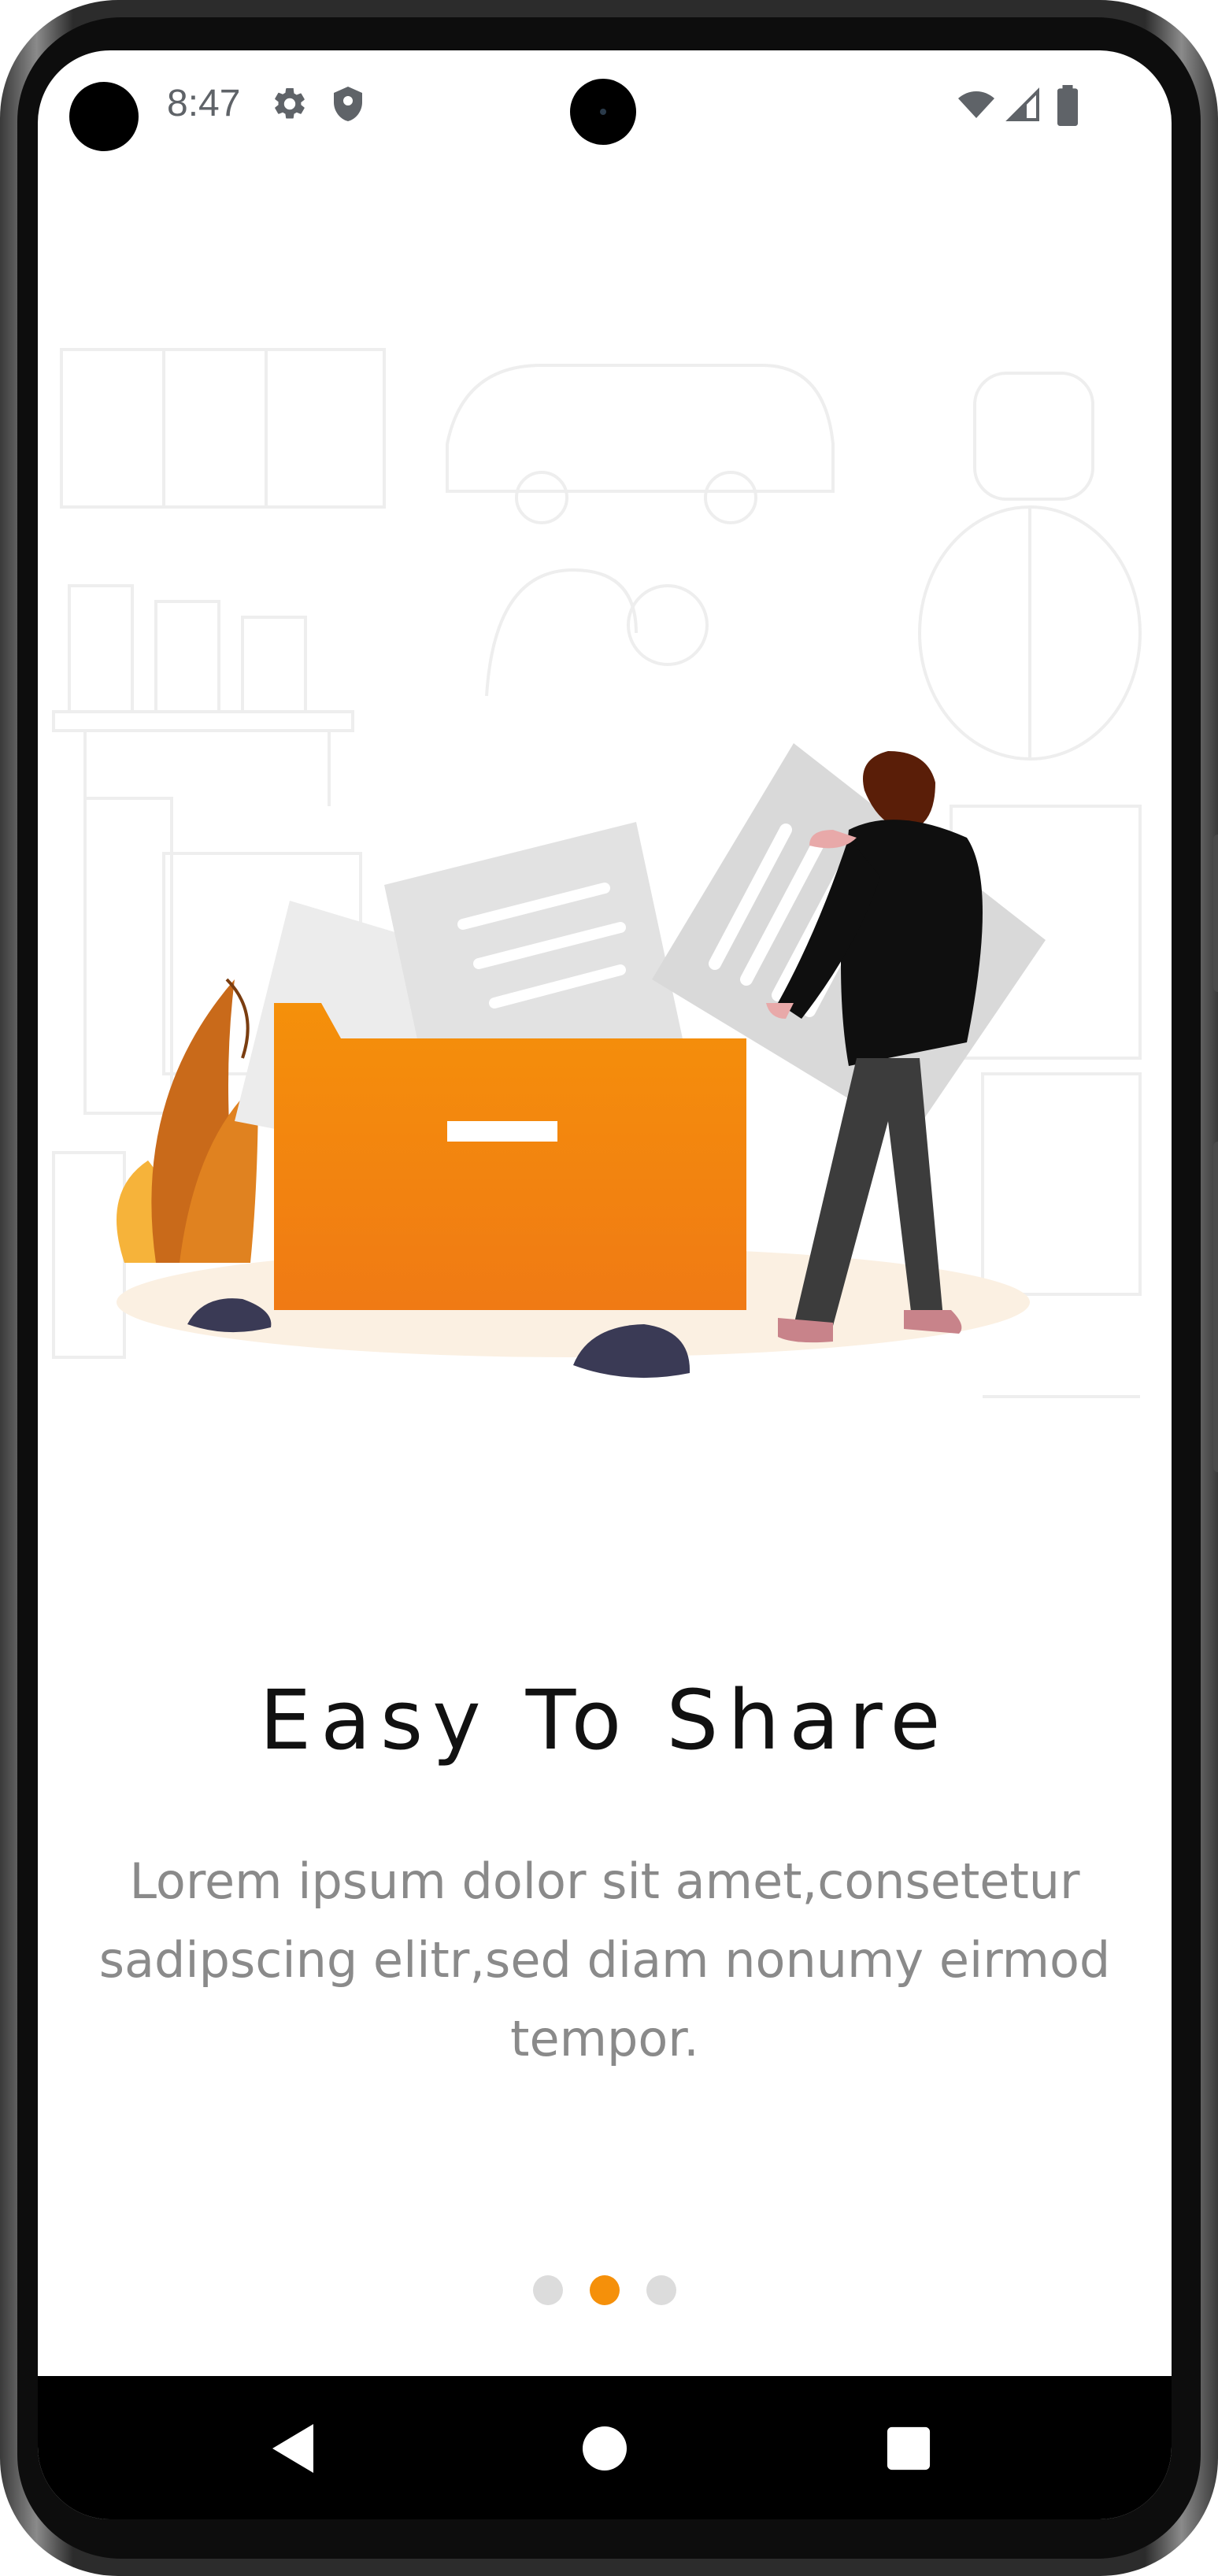 This screenshot has height=2576, width=1218. Describe the element at coordinates (1067, 107) in the screenshot. I see `battery-icon` at that location.